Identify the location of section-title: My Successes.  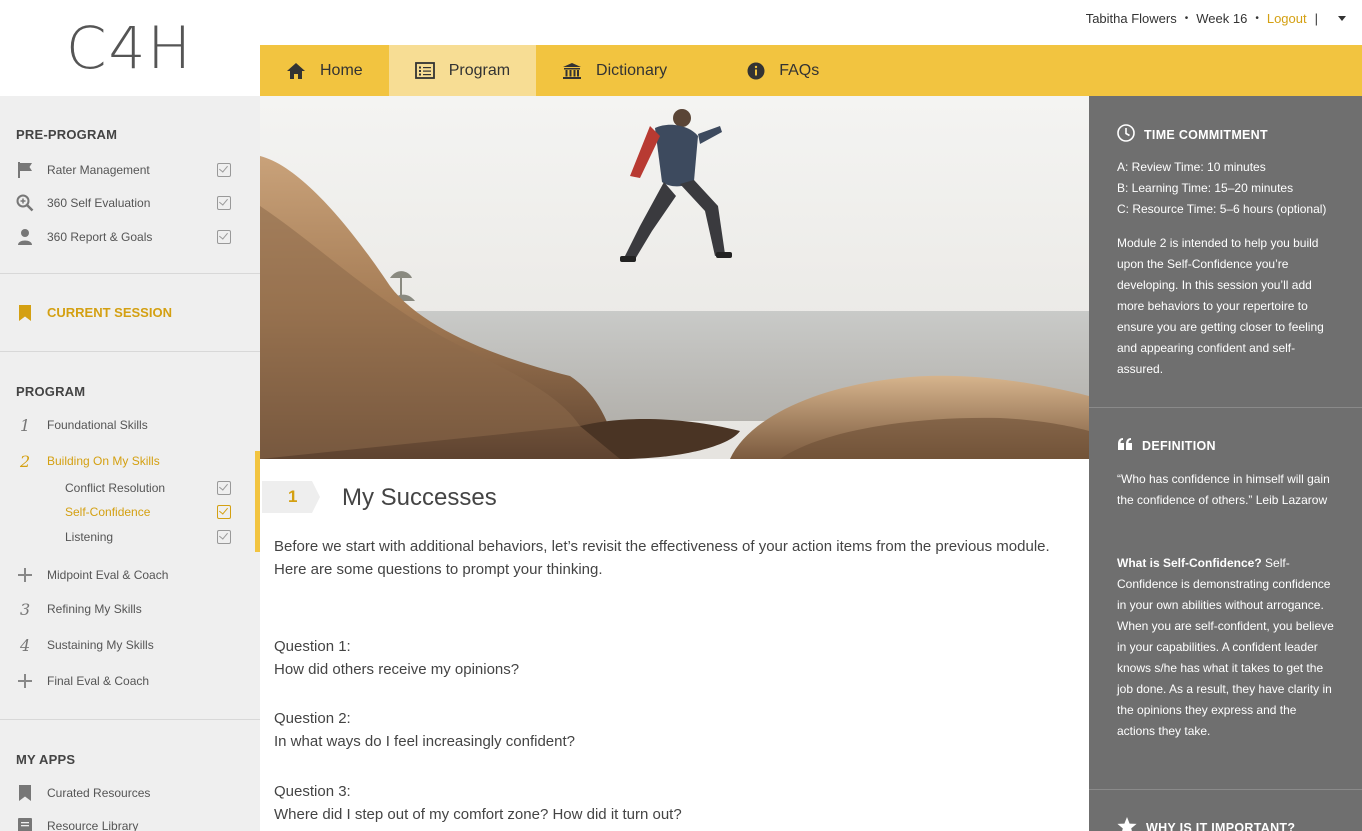
(419, 497).